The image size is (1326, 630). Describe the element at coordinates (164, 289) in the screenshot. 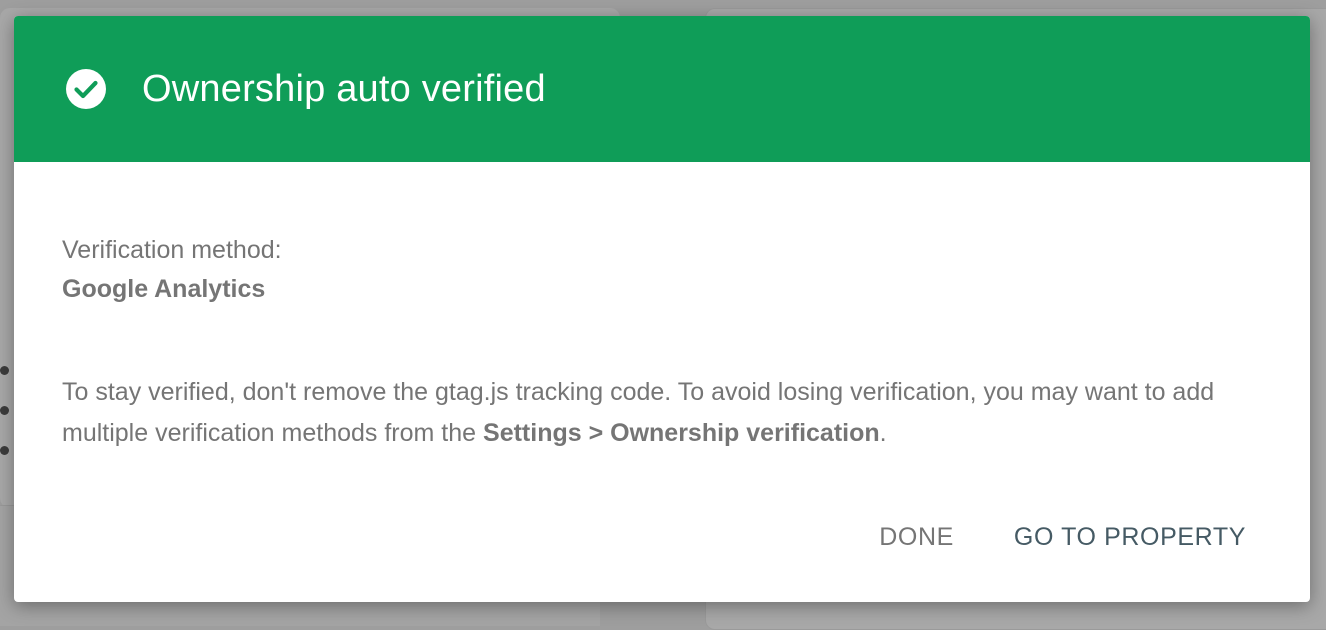

I see `verification-method-value: Google Analytics` at that location.